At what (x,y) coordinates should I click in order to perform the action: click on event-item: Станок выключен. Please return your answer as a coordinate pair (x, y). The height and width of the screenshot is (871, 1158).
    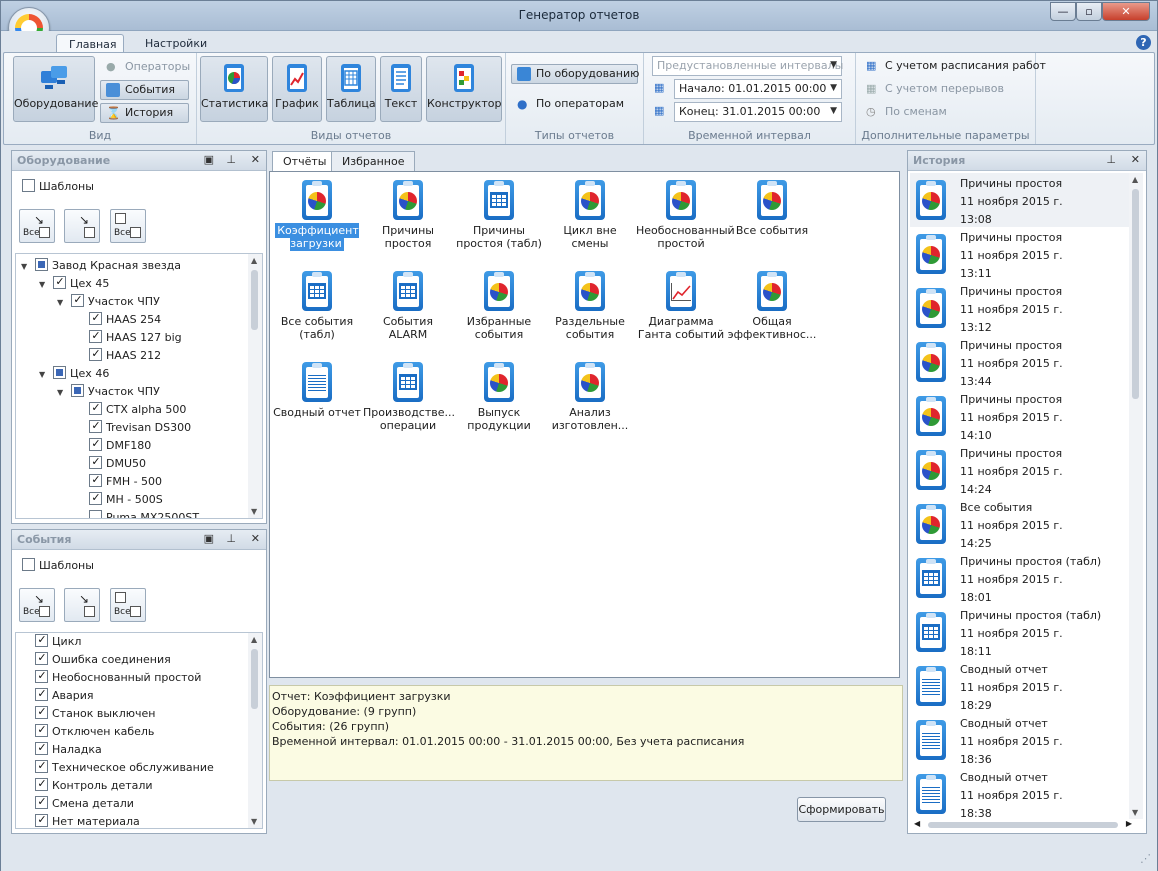
    Looking at the image, I should click on (95, 715).